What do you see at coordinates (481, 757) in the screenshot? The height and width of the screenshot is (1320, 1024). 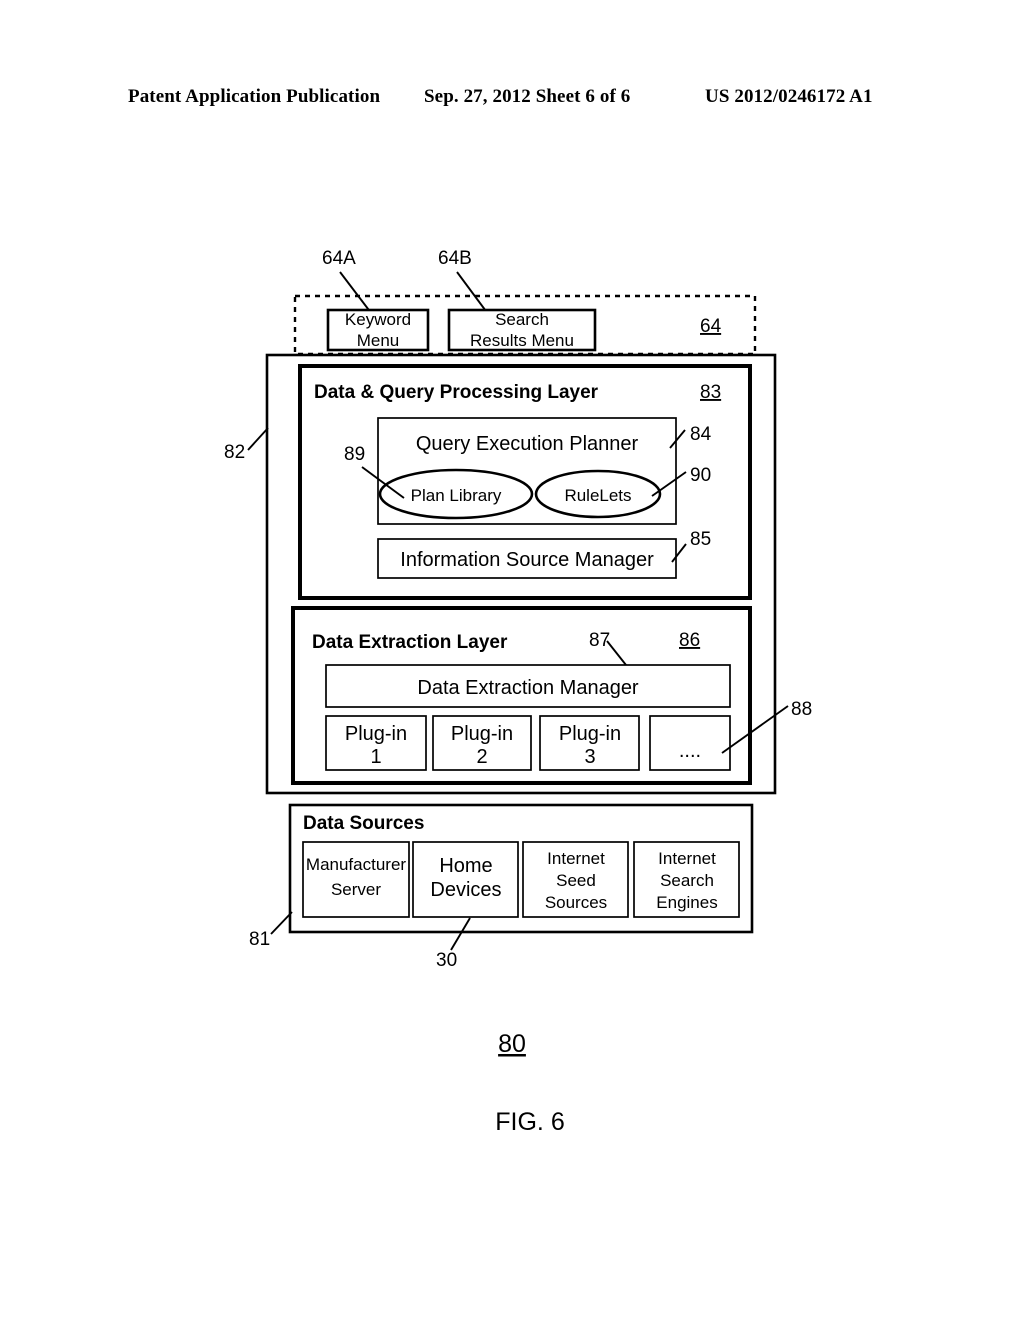 I see `plugin-2-label-line2: 2` at bounding box center [481, 757].